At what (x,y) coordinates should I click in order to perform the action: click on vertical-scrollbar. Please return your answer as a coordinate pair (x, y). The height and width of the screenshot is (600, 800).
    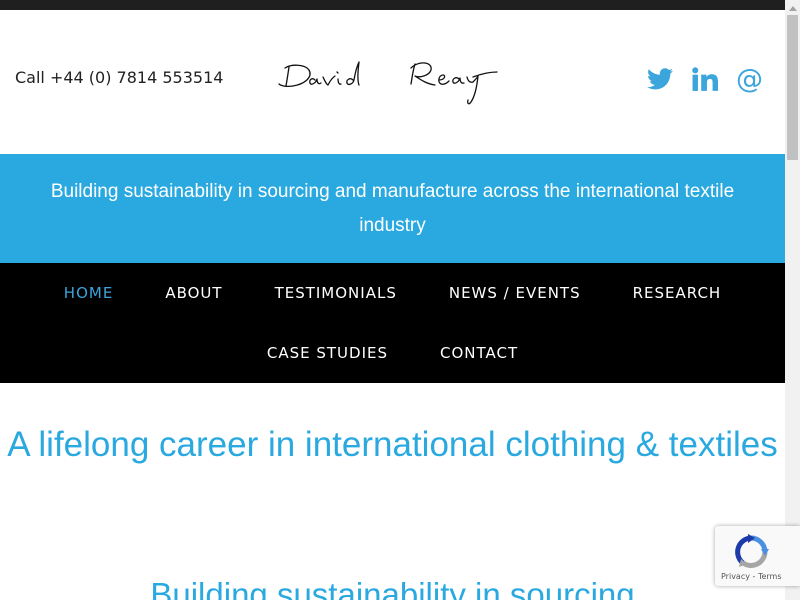
    Looking at the image, I should click on (792, 300).